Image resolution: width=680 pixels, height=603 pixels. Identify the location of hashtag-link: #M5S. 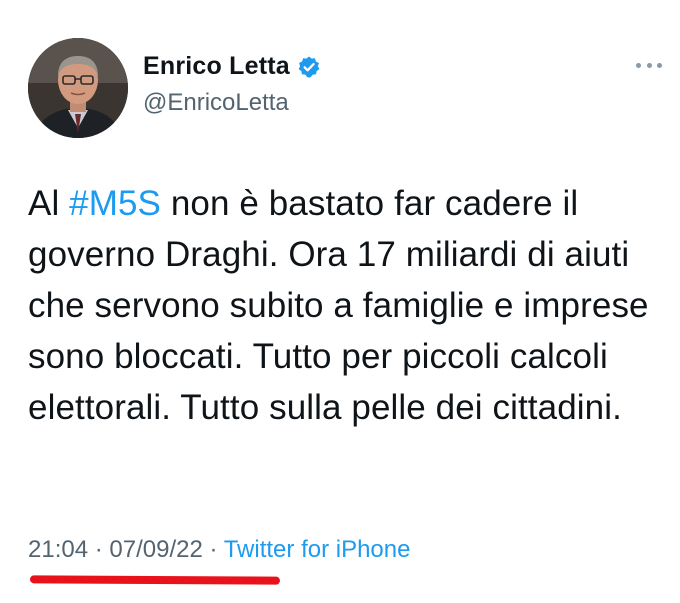
(115, 203).